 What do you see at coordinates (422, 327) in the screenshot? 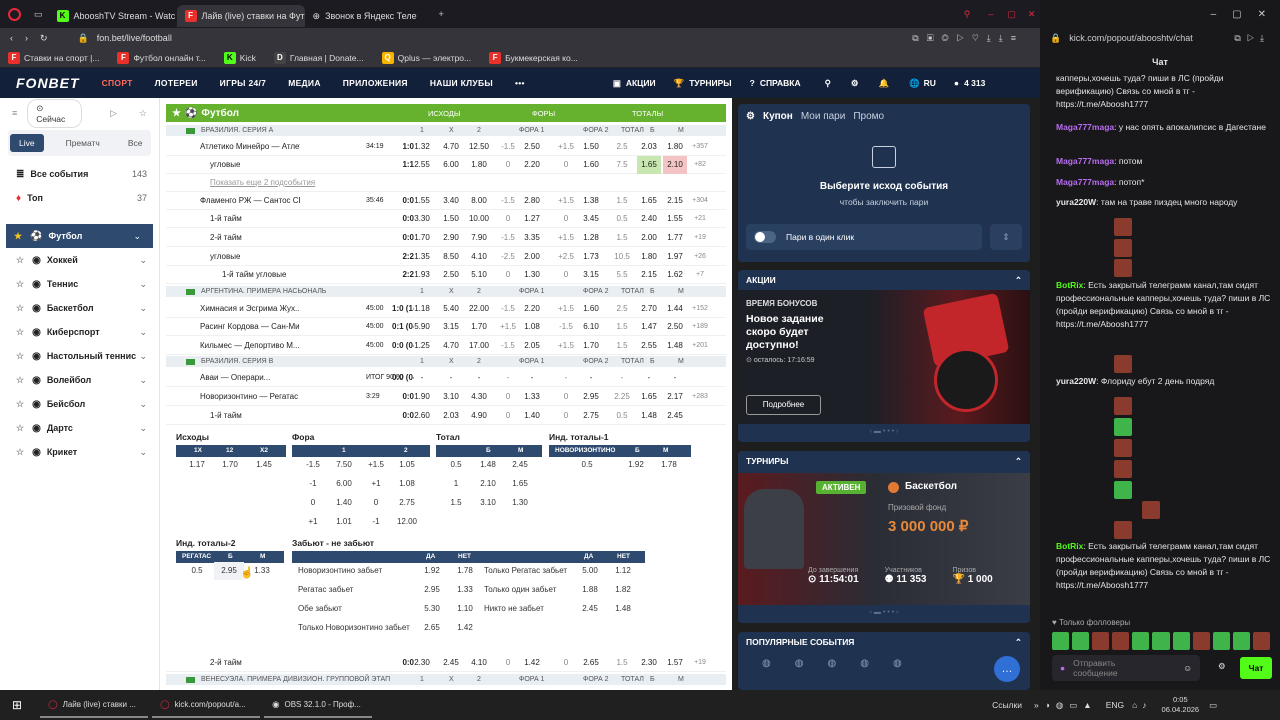
I see `odds-cell: 5.90` at bounding box center [422, 327].